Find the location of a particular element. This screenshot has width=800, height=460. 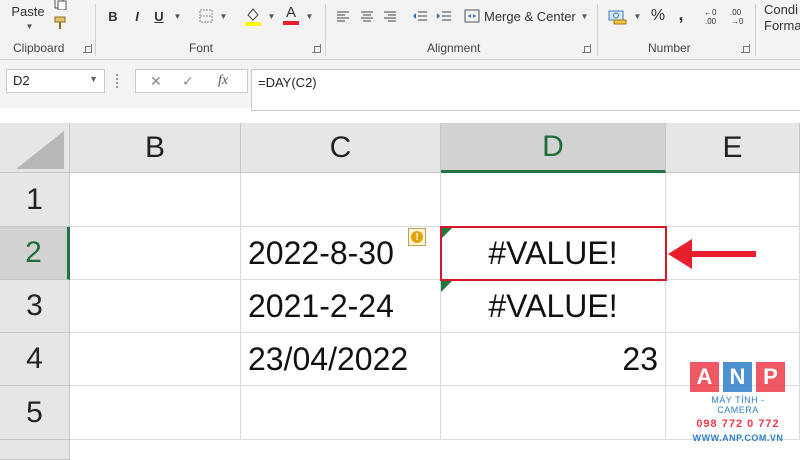

row-header-3: 3 is located at coordinates (35, 306).